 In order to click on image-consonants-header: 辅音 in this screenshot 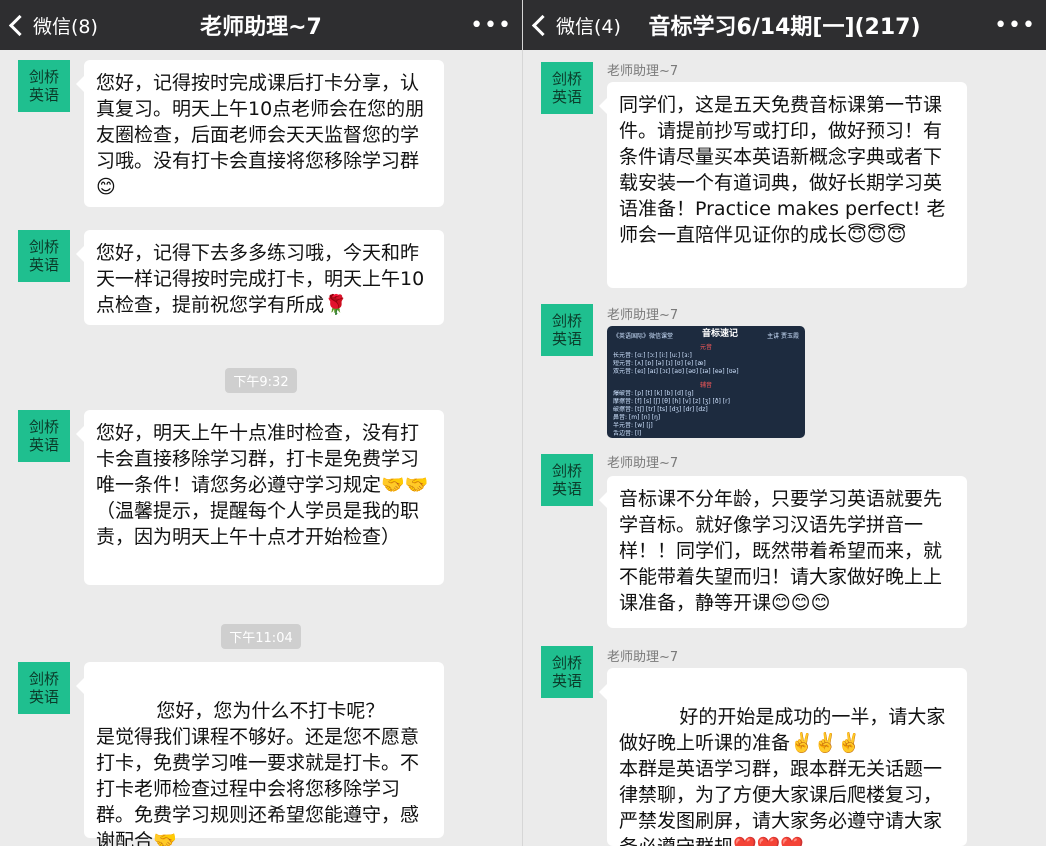, I will do `click(705, 385)`.